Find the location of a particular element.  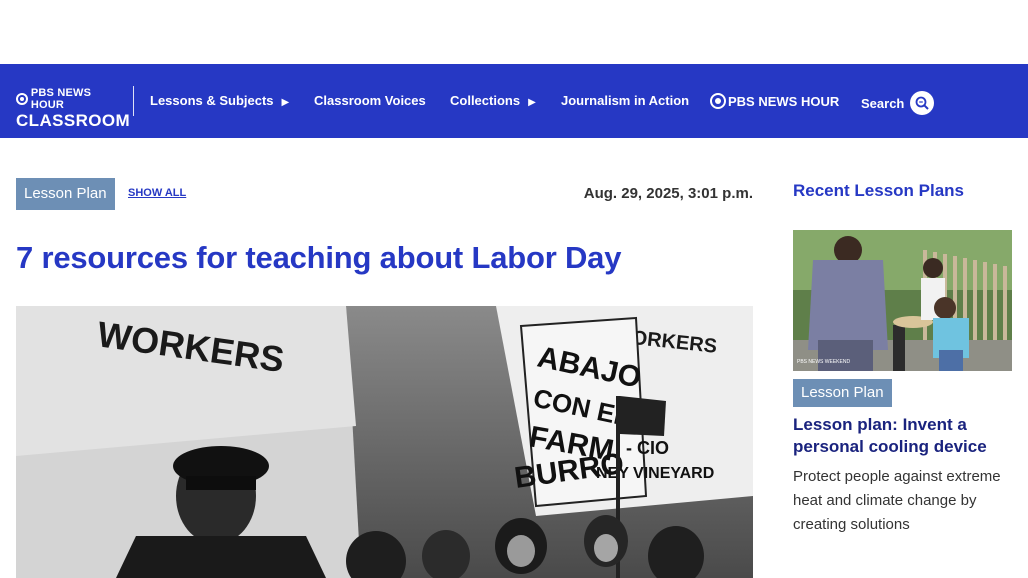

lesson-plan-tag: Lesson Plan is located at coordinates (65, 194).